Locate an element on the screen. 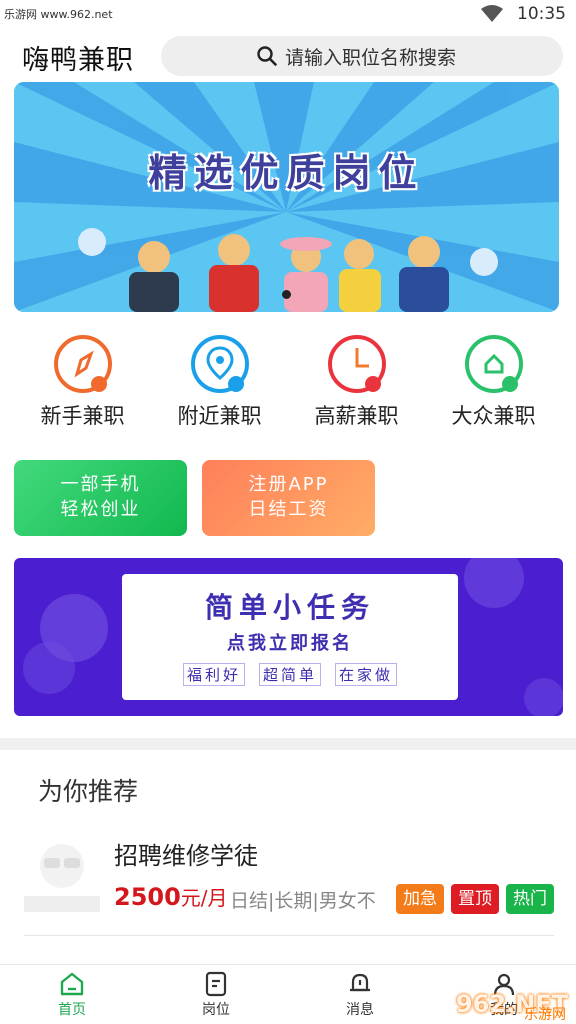 This screenshot has height=1024, width=576. category-nearby: 附近兼职 is located at coordinates (219, 382).